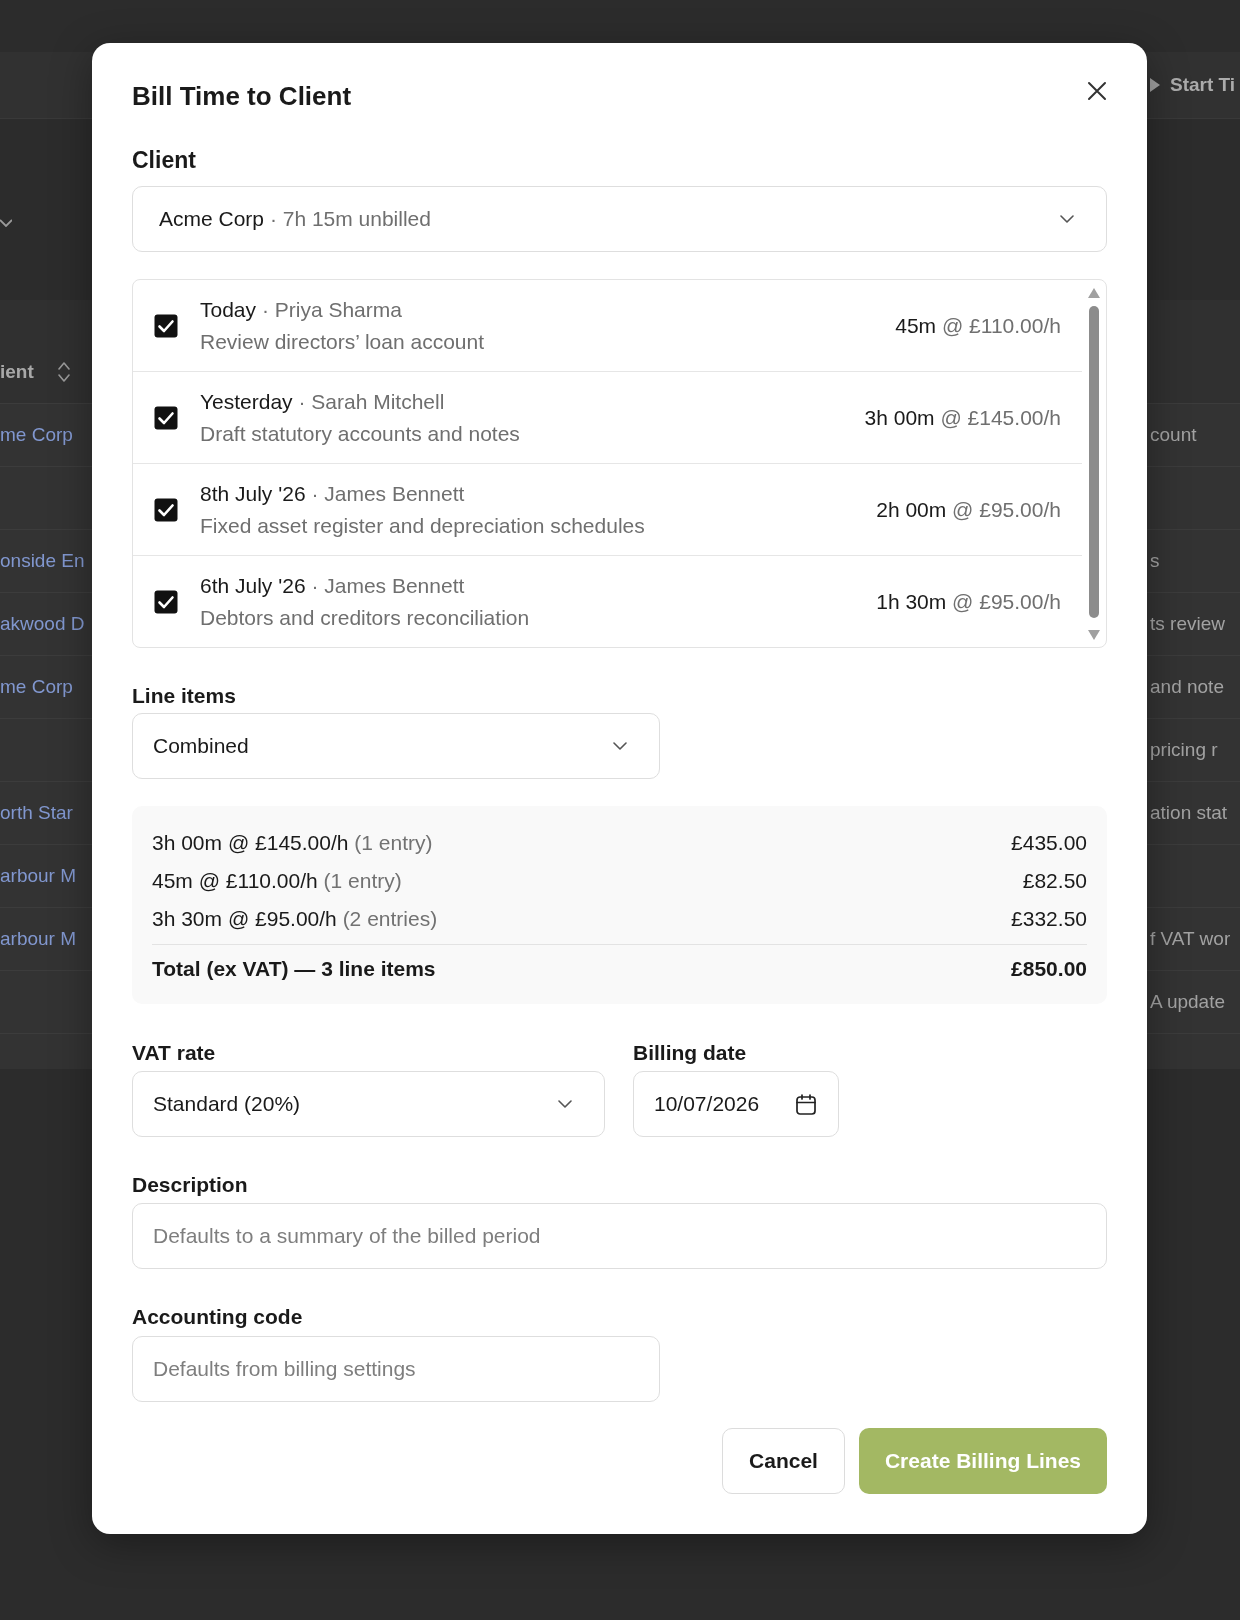  What do you see at coordinates (806, 1104) in the screenshot?
I see `calendar-icon` at bounding box center [806, 1104].